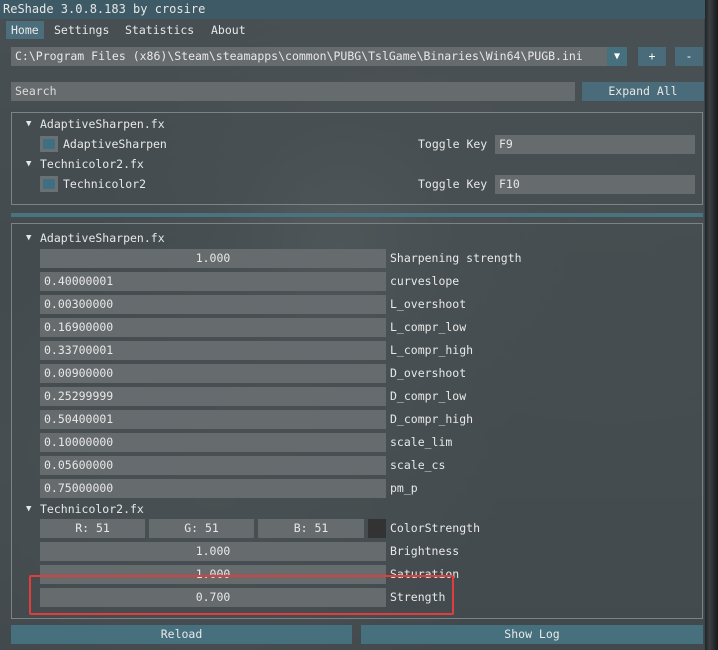  What do you see at coordinates (213, 442) in the screenshot?
I see `param-scale-lim-input: 0.10000000` at bounding box center [213, 442].